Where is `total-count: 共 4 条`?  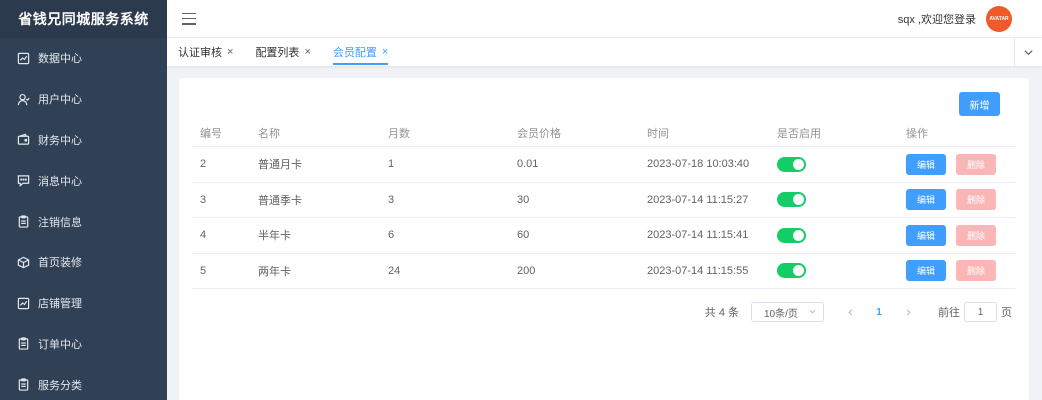
total-count: 共 4 条 is located at coordinates (721, 313).